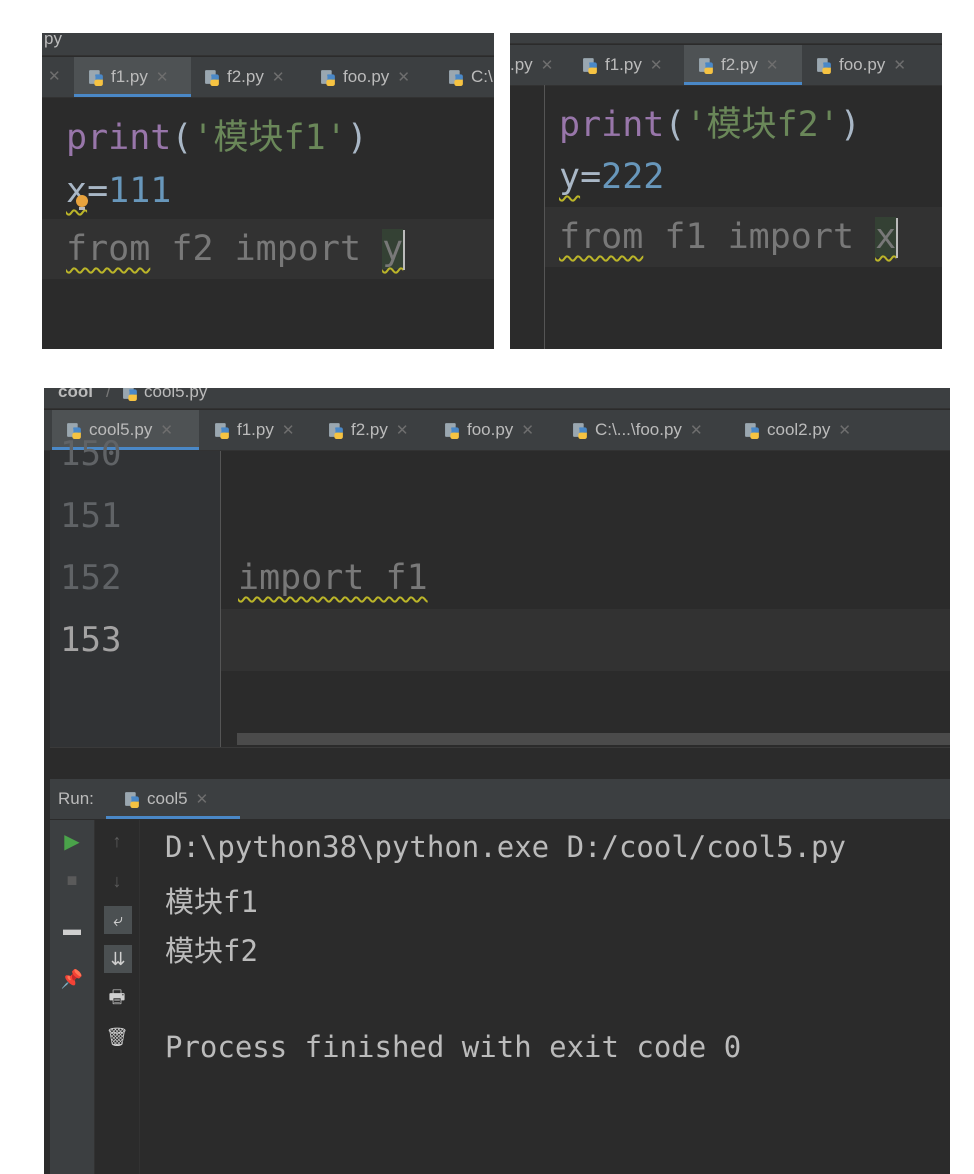 This screenshot has width=974, height=1174. Describe the element at coordinates (570, 177) in the screenshot. I see `code-token: y` at that location.